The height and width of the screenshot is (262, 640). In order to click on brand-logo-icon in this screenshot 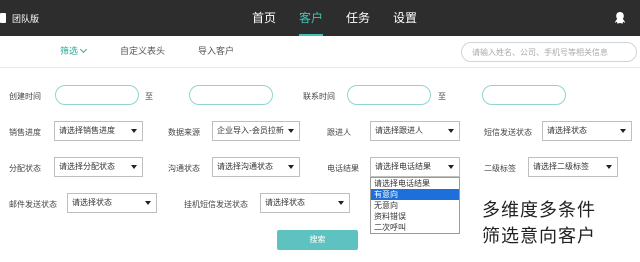, I will do `click(3, 18)`.